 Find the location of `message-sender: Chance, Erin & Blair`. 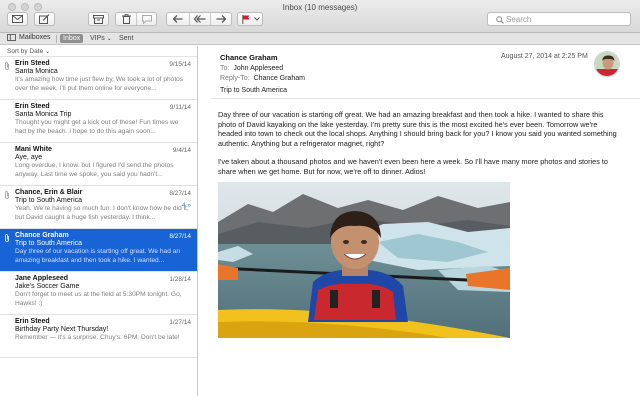

message-sender: Chance, Erin & Blair is located at coordinates (49, 192).